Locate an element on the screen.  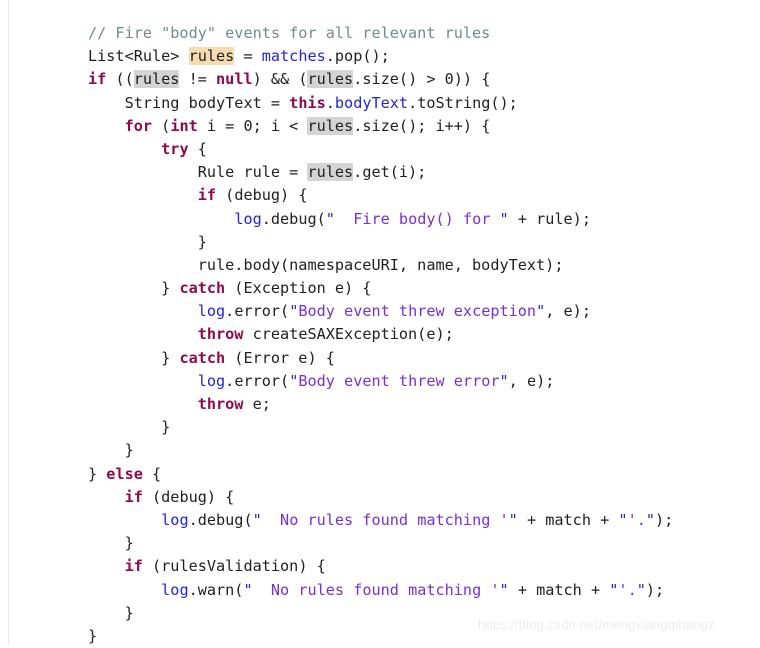
code-line: List<Rule> rules = matches.pop(); is located at coordinates (418, 56).